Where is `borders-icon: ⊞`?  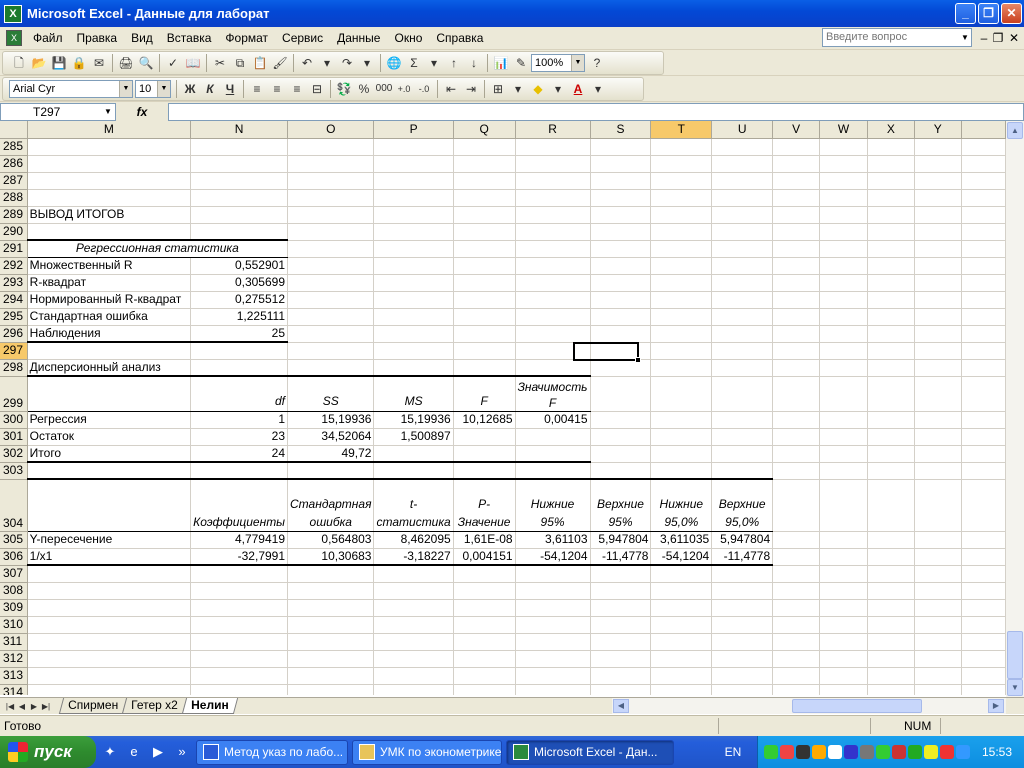 borders-icon: ⊞ is located at coordinates (498, 89).